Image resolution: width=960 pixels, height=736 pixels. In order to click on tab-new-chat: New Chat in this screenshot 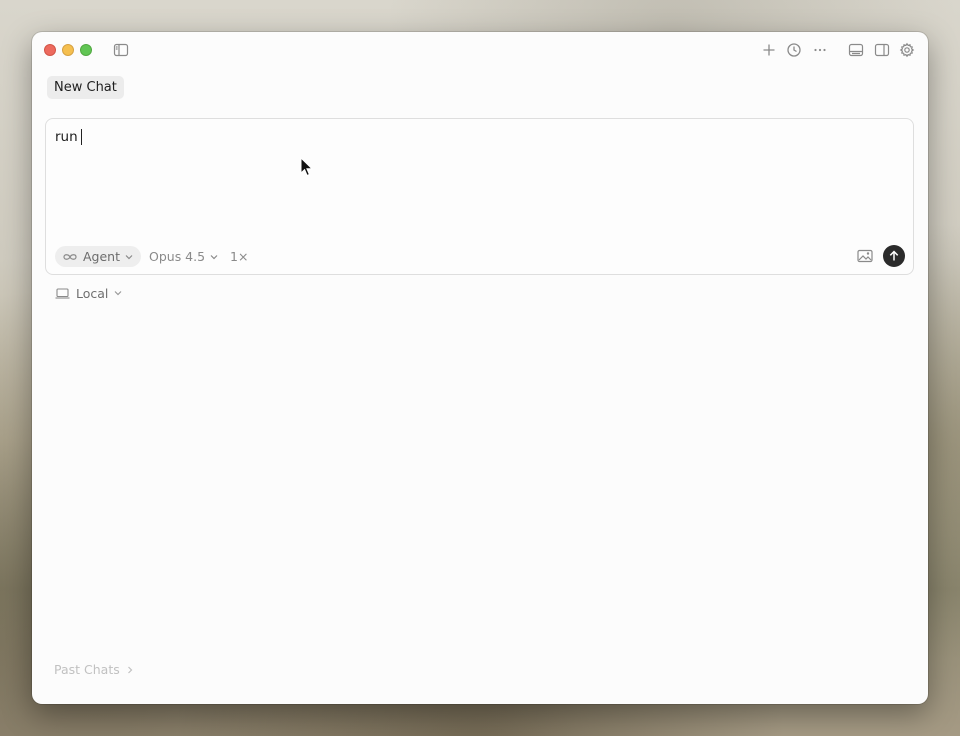, I will do `click(85, 87)`.